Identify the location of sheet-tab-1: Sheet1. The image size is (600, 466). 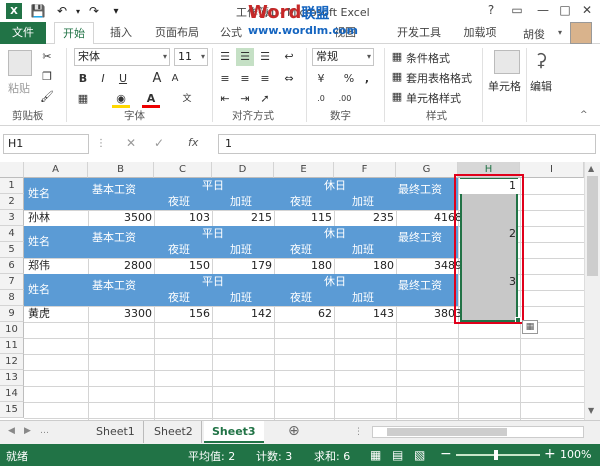
(116, 432).